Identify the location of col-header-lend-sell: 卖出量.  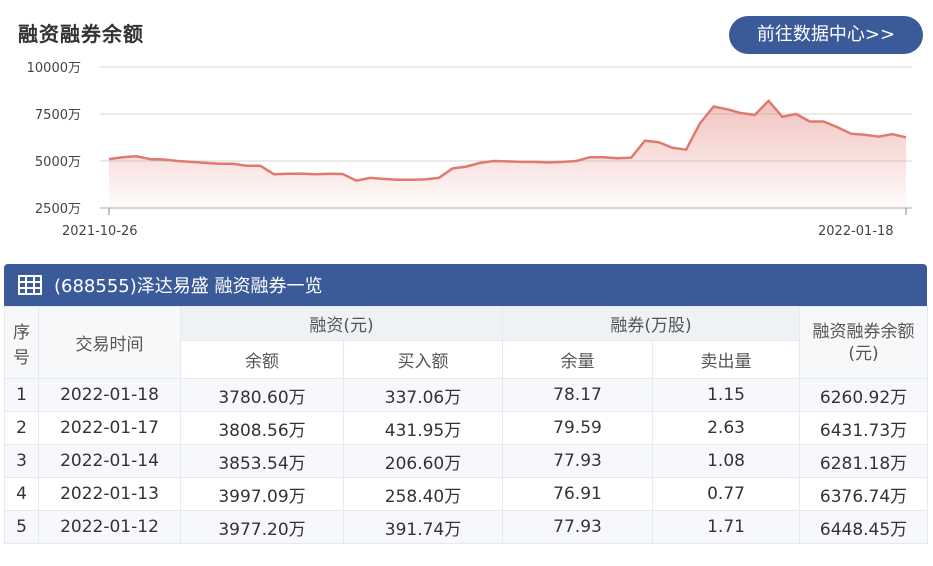
(726, 359).